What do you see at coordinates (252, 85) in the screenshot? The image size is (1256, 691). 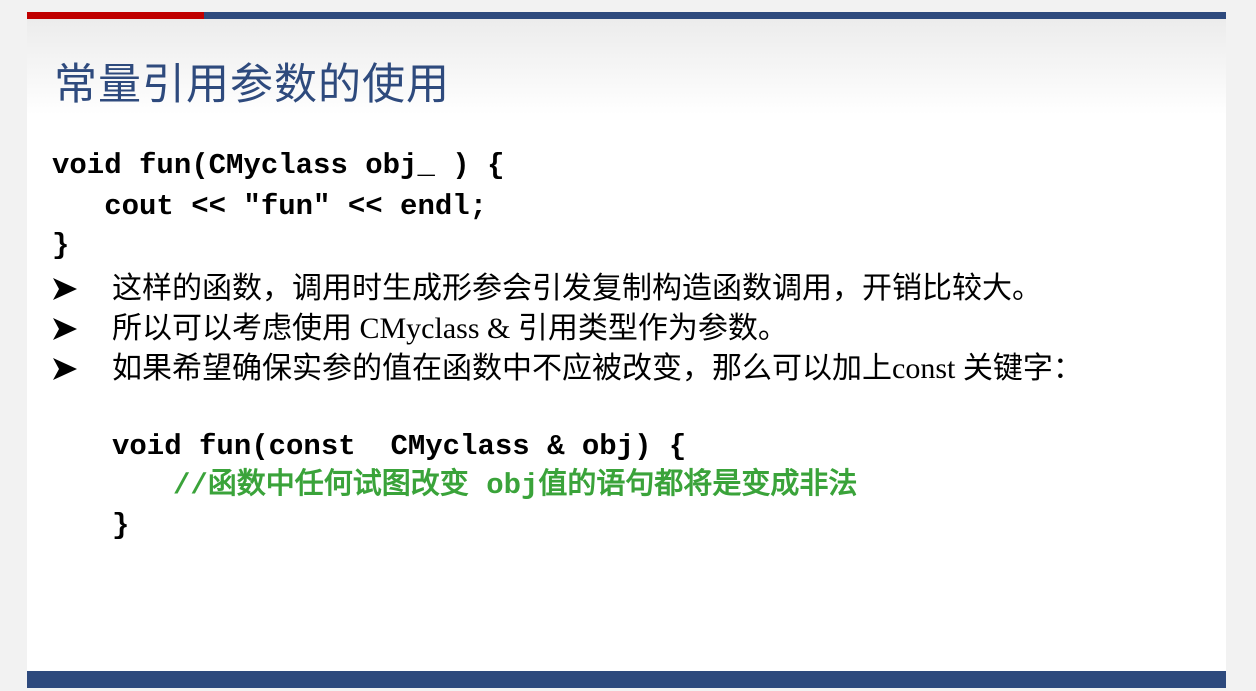 I see `slide-title: 常量引用参数的使用` at bounding box center [252, 85].